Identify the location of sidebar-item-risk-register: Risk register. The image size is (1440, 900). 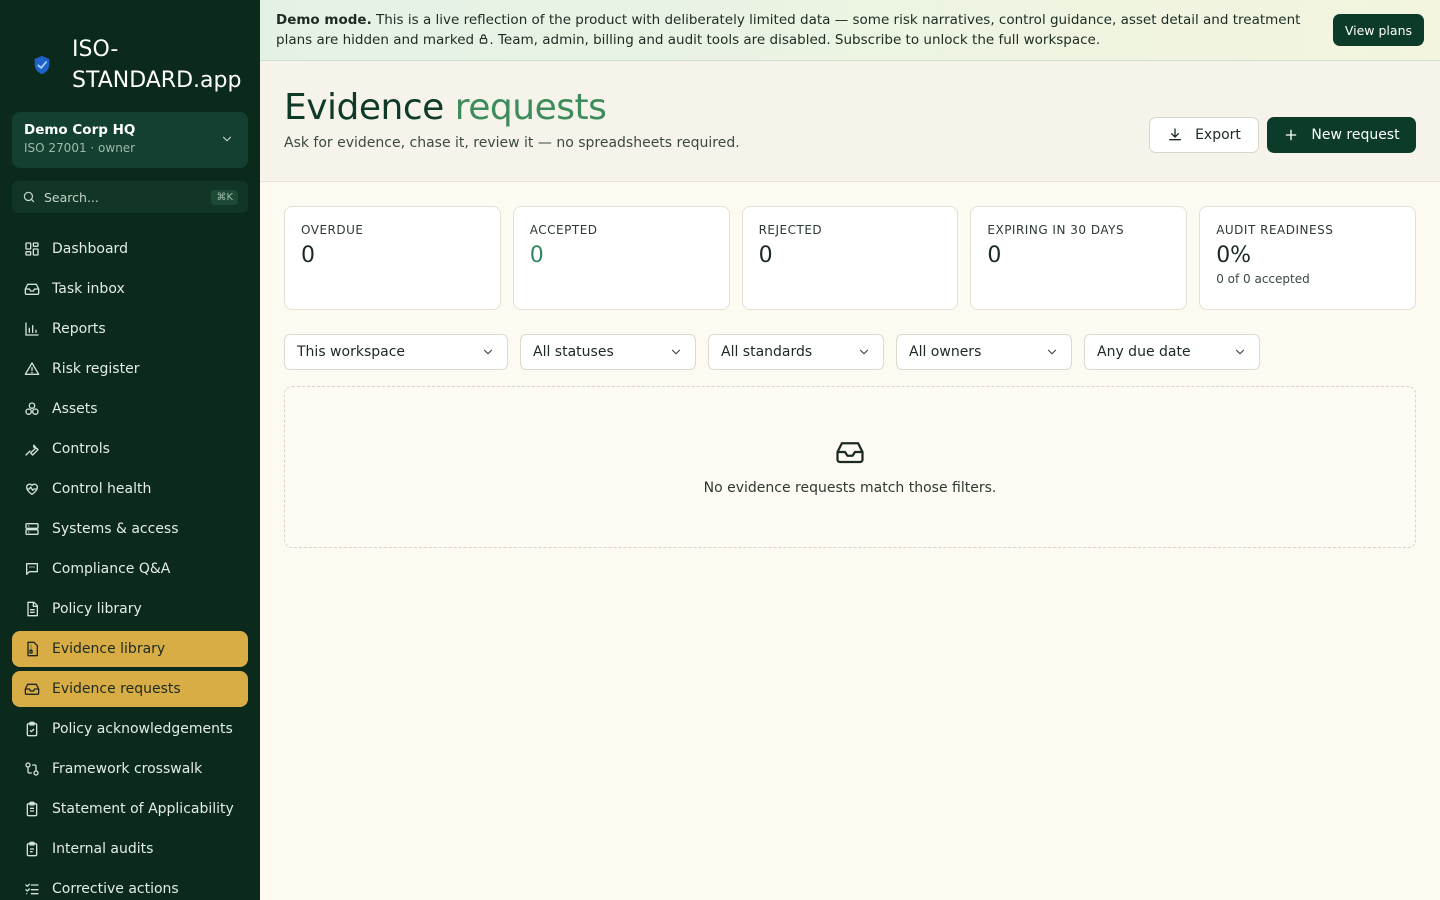
(130, 369).